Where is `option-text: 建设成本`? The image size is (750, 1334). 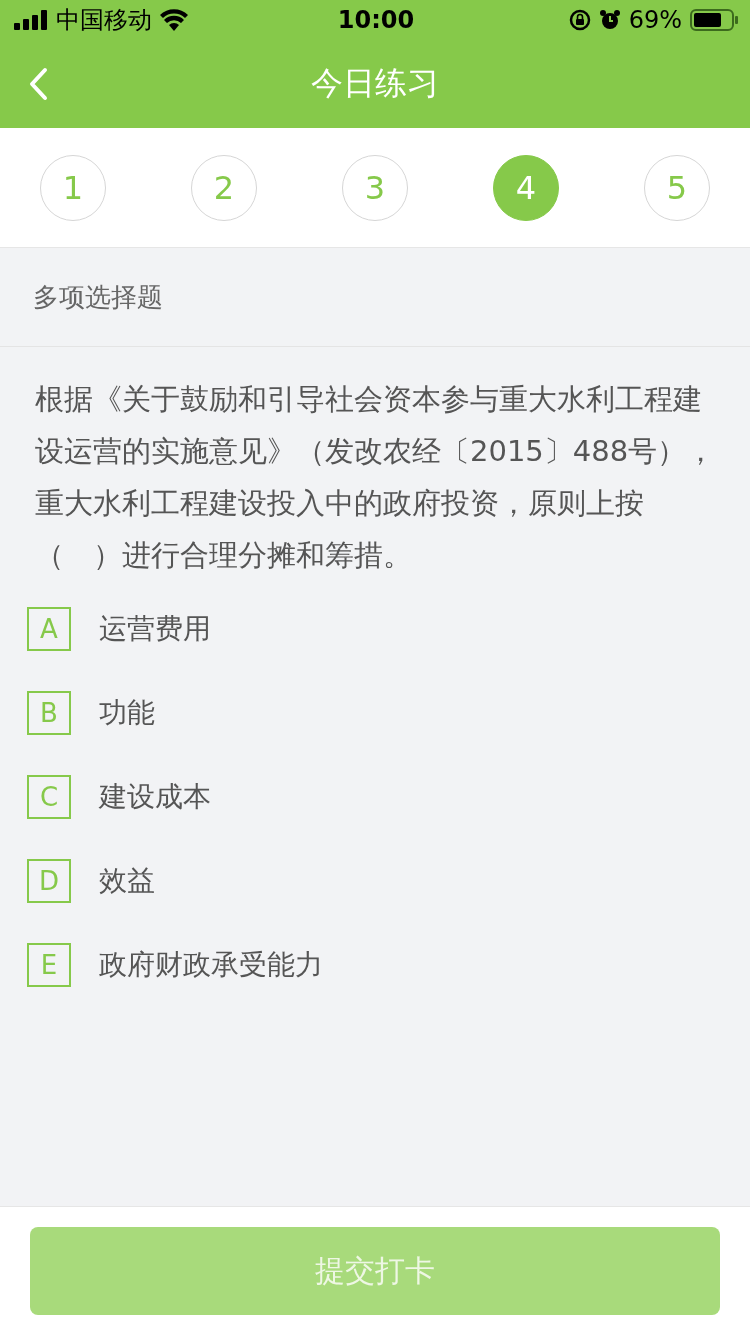 option-text: 建设成本 is located at coordinates (155, 797).